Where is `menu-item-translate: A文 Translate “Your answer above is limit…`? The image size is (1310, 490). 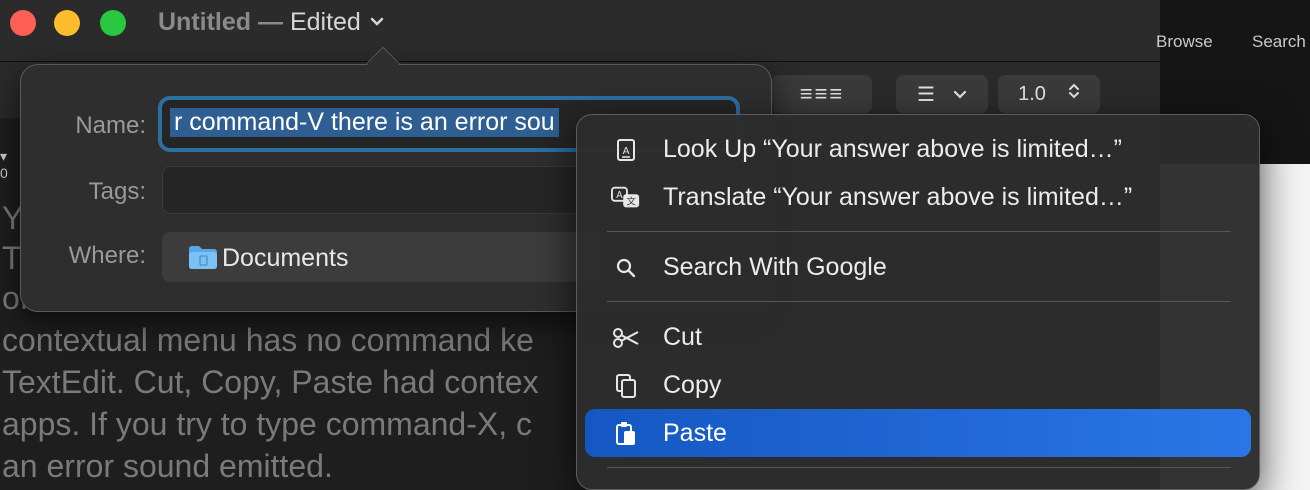 menu-item-translate: A文 Translate “Your answer above is limit… is located at coordinates (918, 197).